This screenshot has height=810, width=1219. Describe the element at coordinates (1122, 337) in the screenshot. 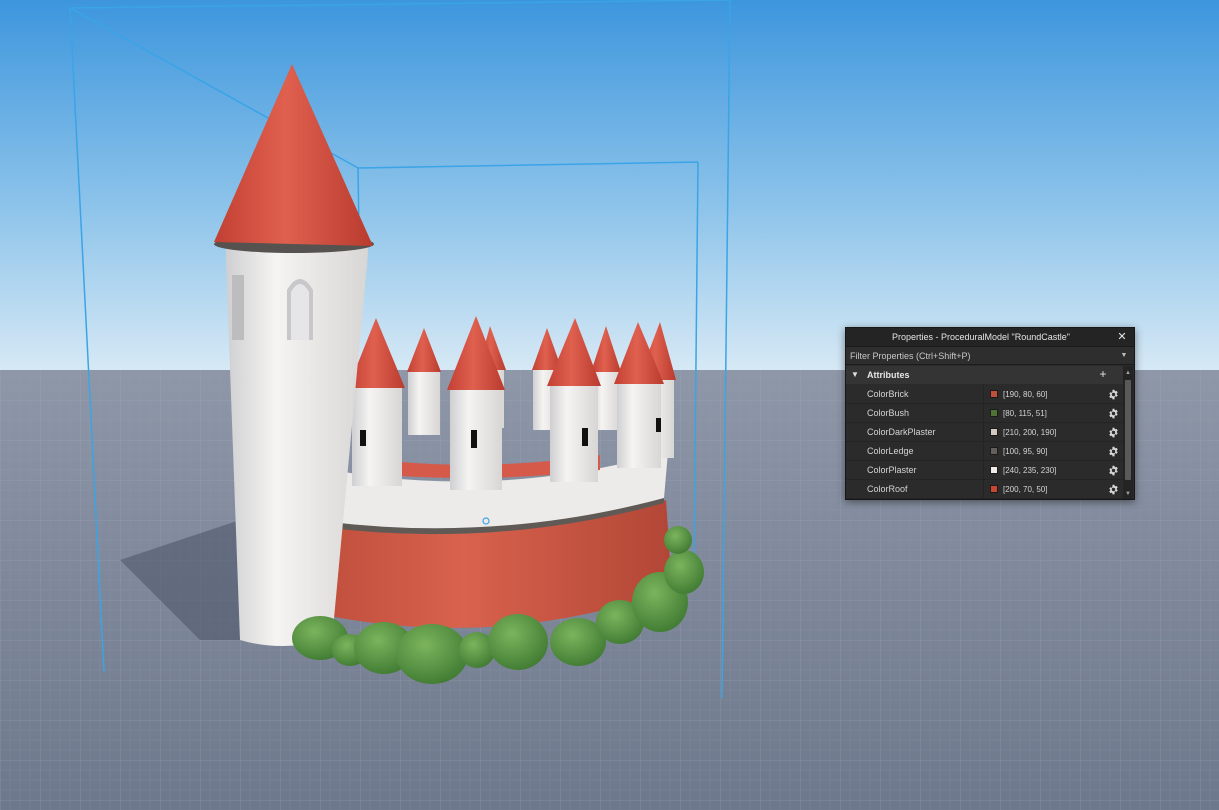

I see `close-icon: ✕` at that location.